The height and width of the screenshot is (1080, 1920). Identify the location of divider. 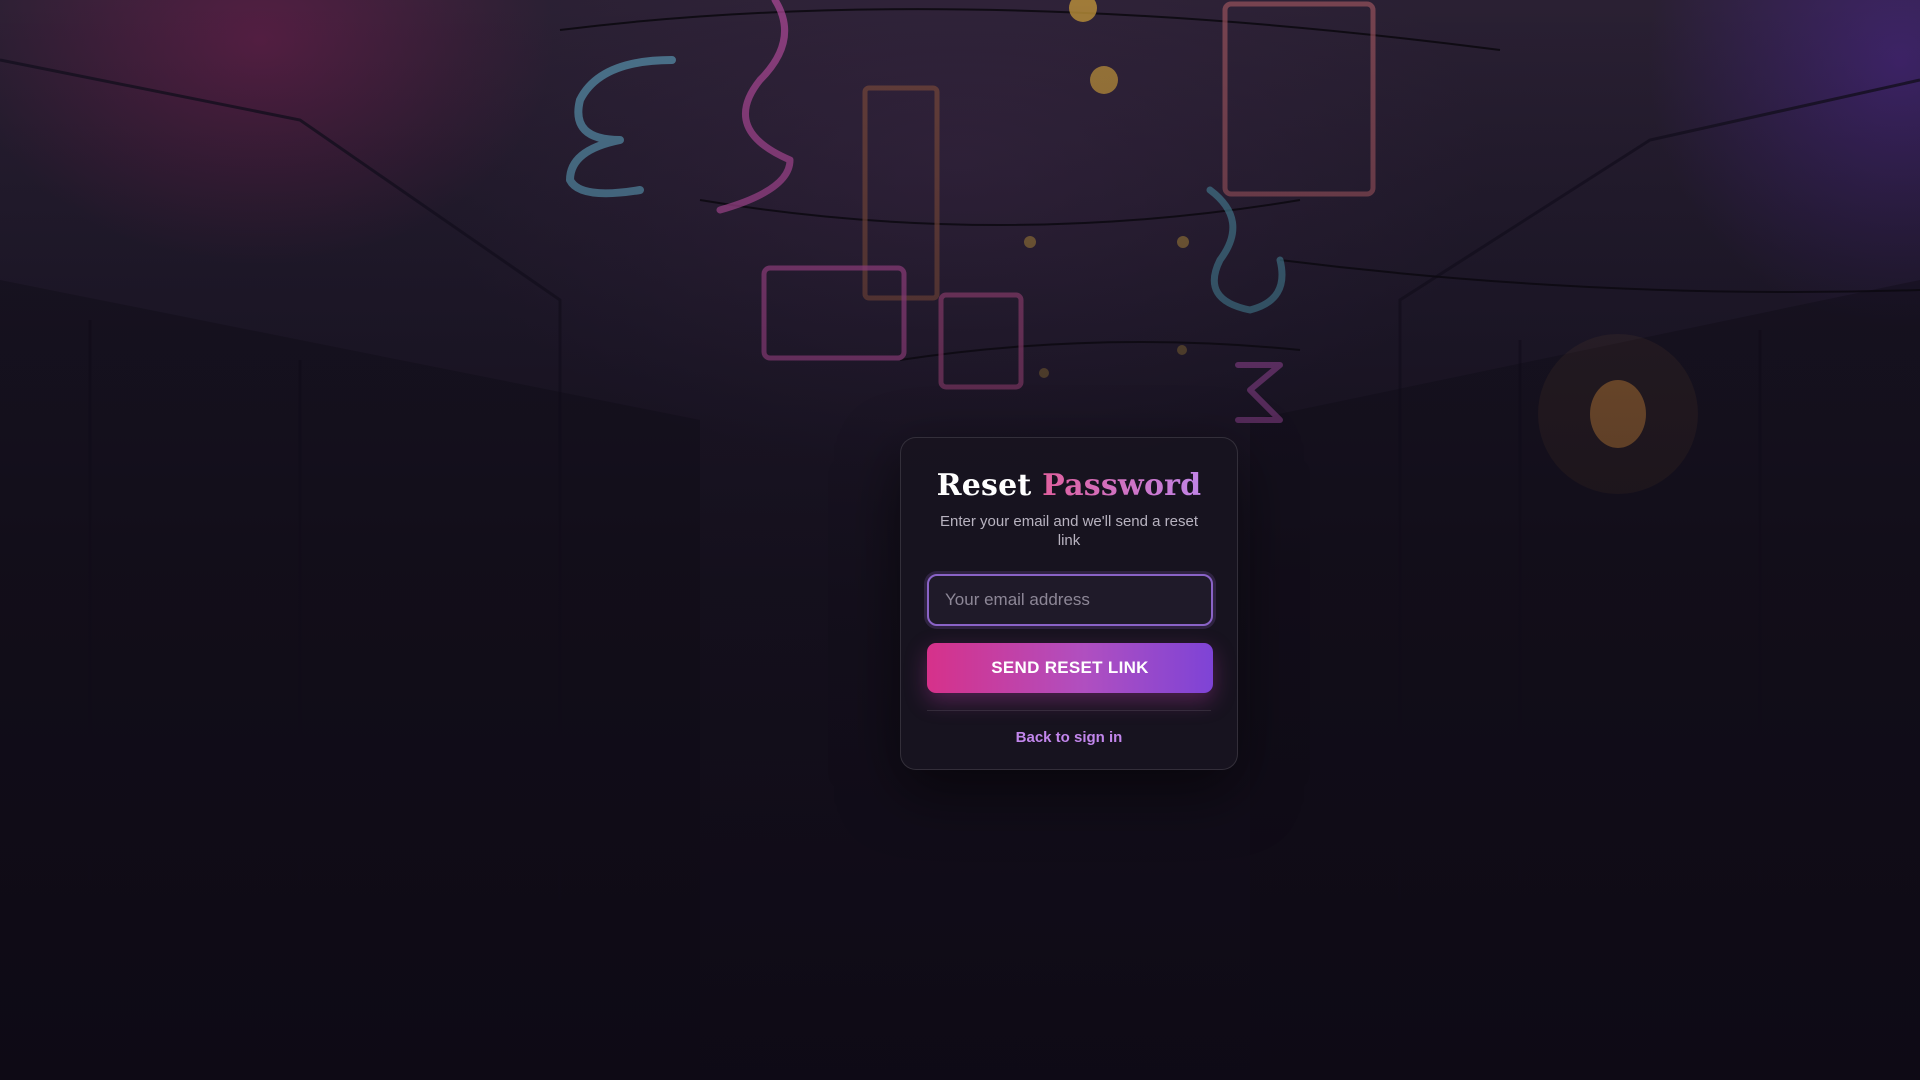
(1069, 710).